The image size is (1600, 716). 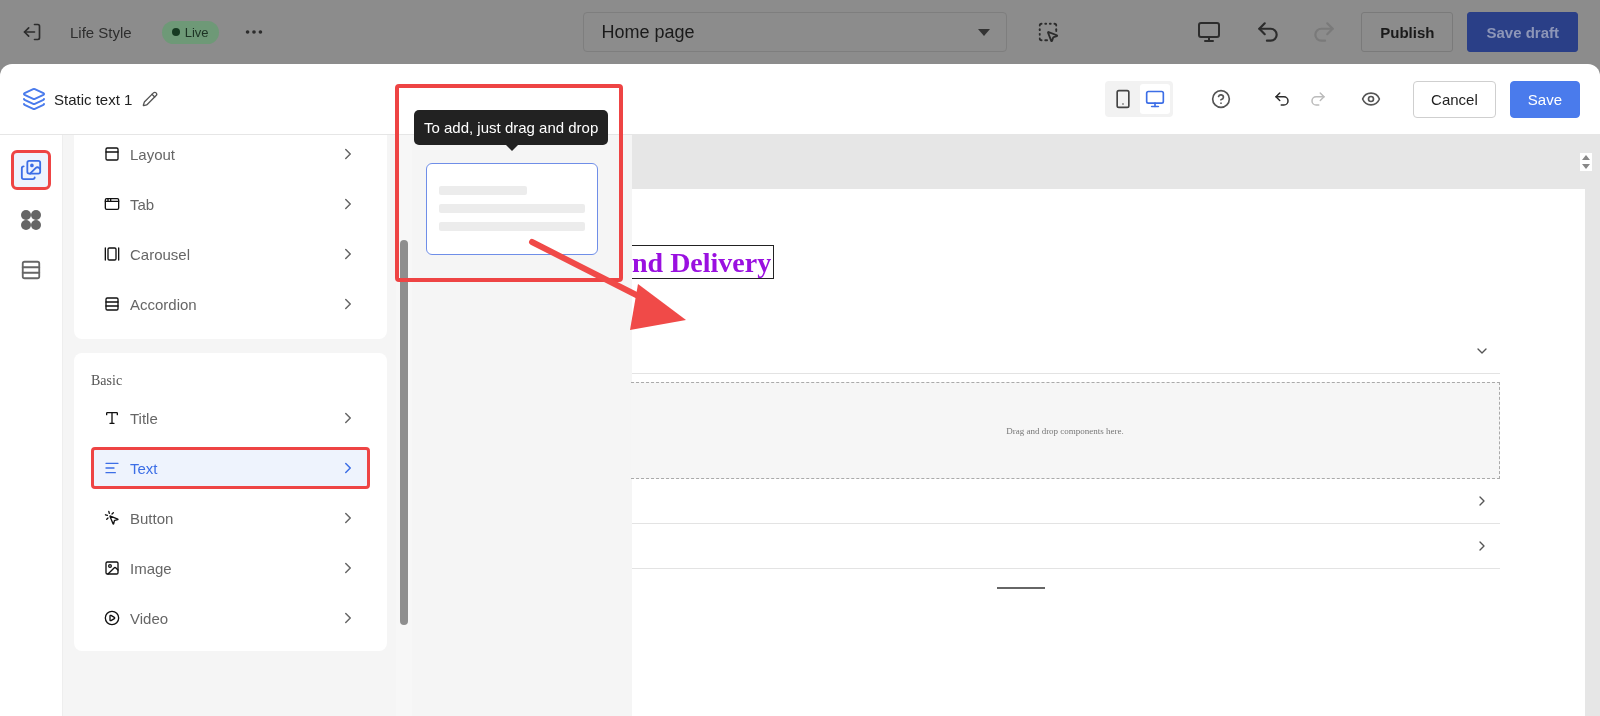 I want to click on status-badge: Live, so click(x=190, y=32).